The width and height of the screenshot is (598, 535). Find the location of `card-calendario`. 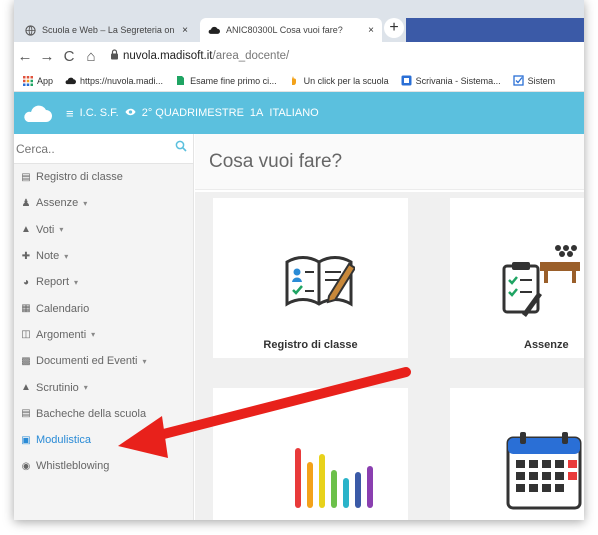

card-calendario is located at coordinates (517, 454).